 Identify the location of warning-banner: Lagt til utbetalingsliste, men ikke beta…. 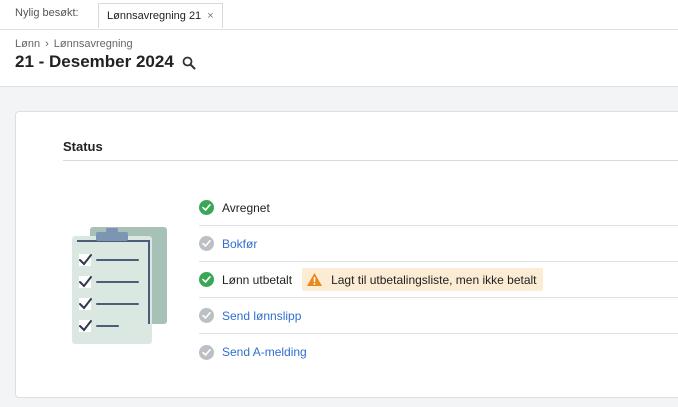
(422, 279).